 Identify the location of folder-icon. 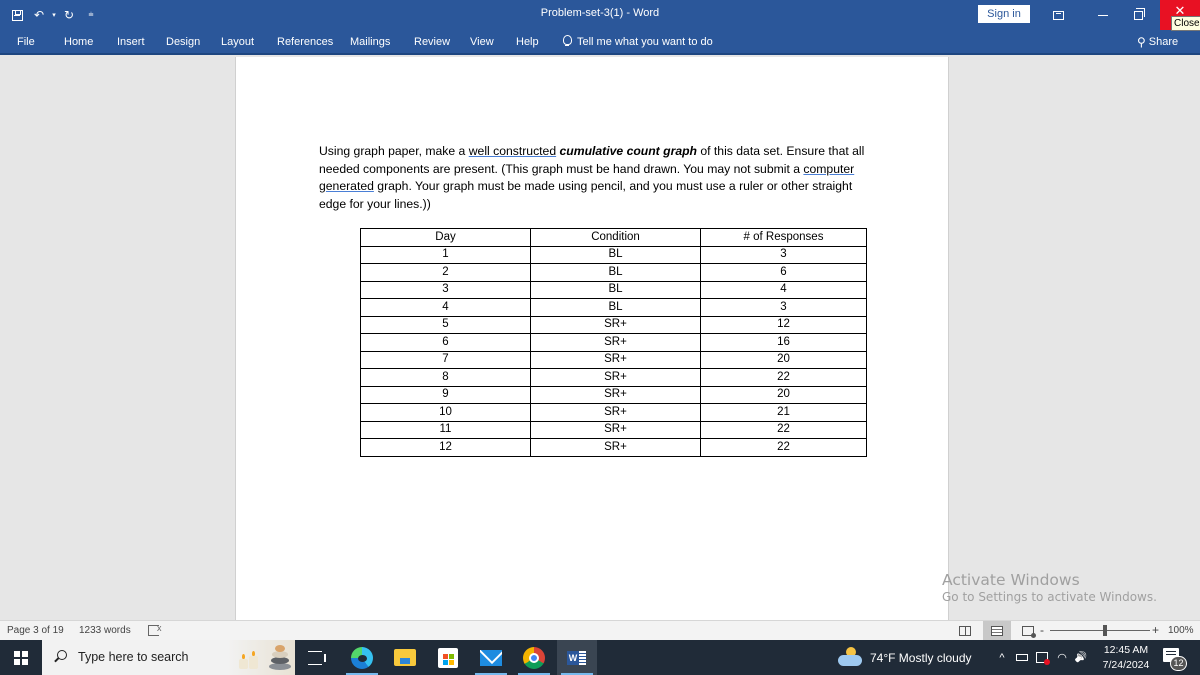
(405, 657).